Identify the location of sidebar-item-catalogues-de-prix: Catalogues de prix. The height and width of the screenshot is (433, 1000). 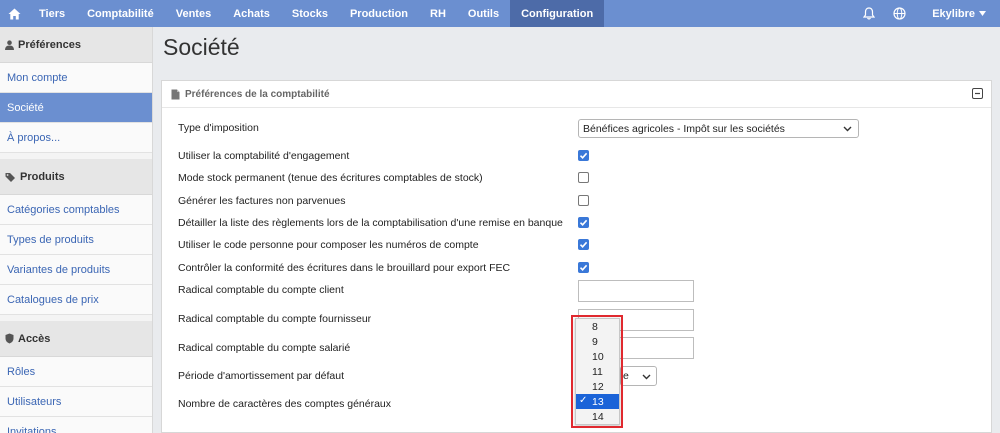
(76, 300).